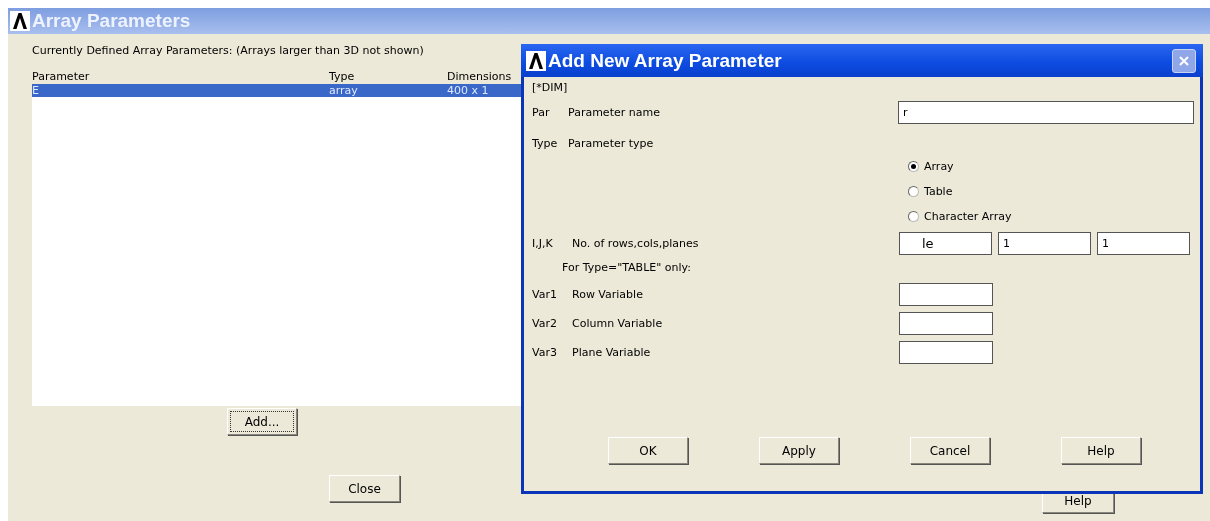  What do you see at coordinates (543, 243) in the screenshot?
I see `field-code: I,J,K` at bounding box center [543, 243].